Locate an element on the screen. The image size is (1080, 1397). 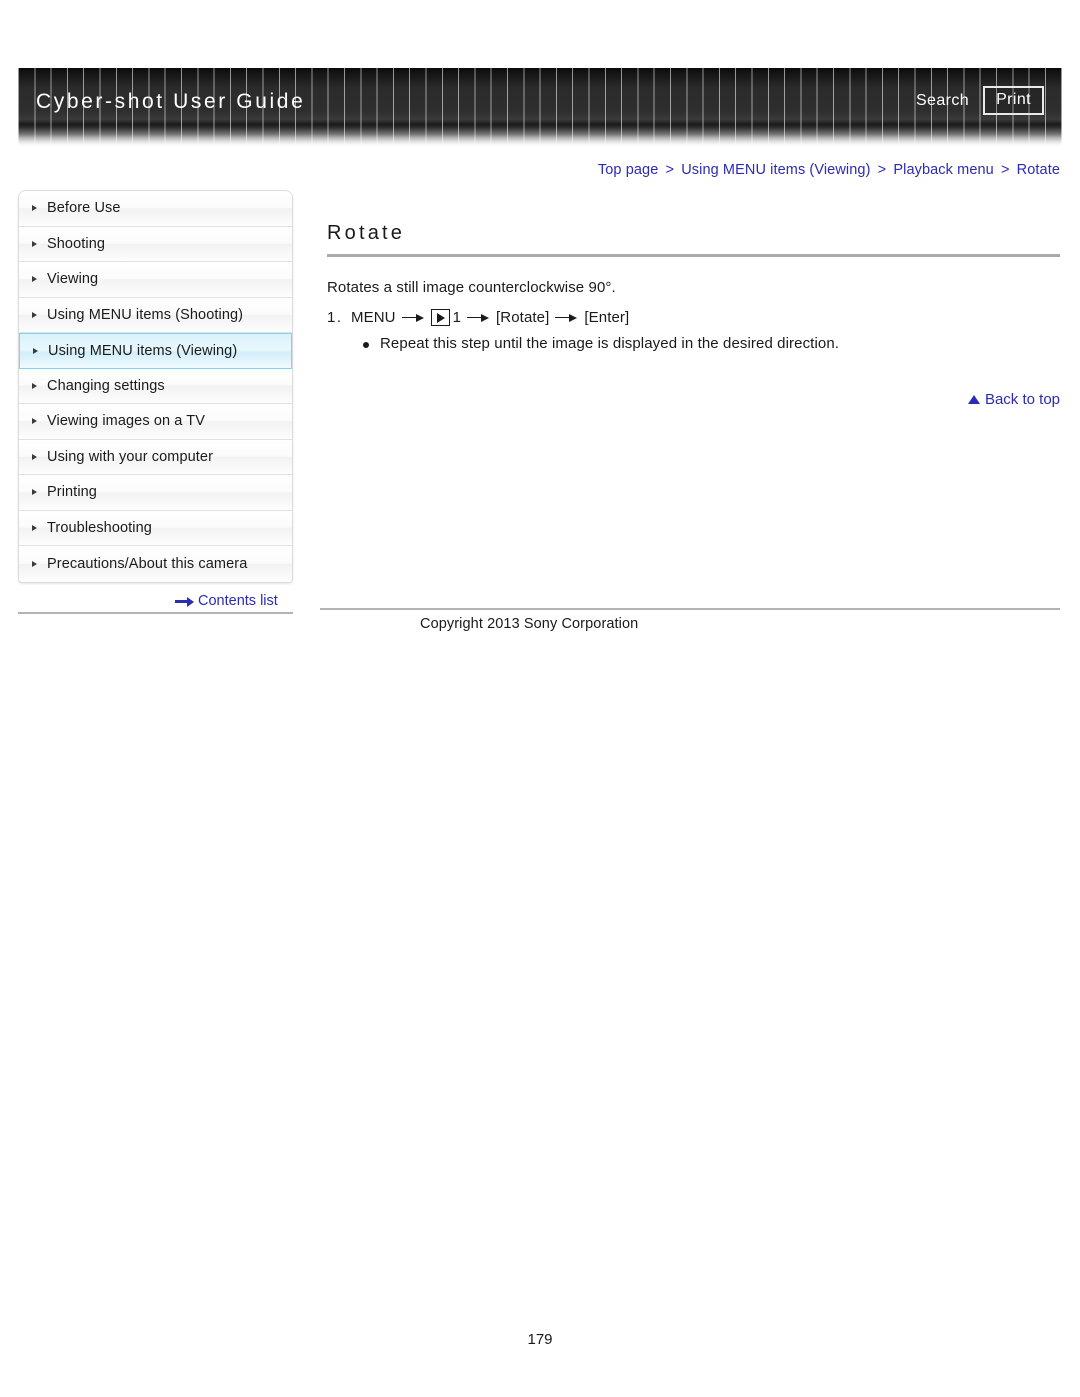
sidebar-item-changing-settings: Changing settings is located at coordinates (155, 386).